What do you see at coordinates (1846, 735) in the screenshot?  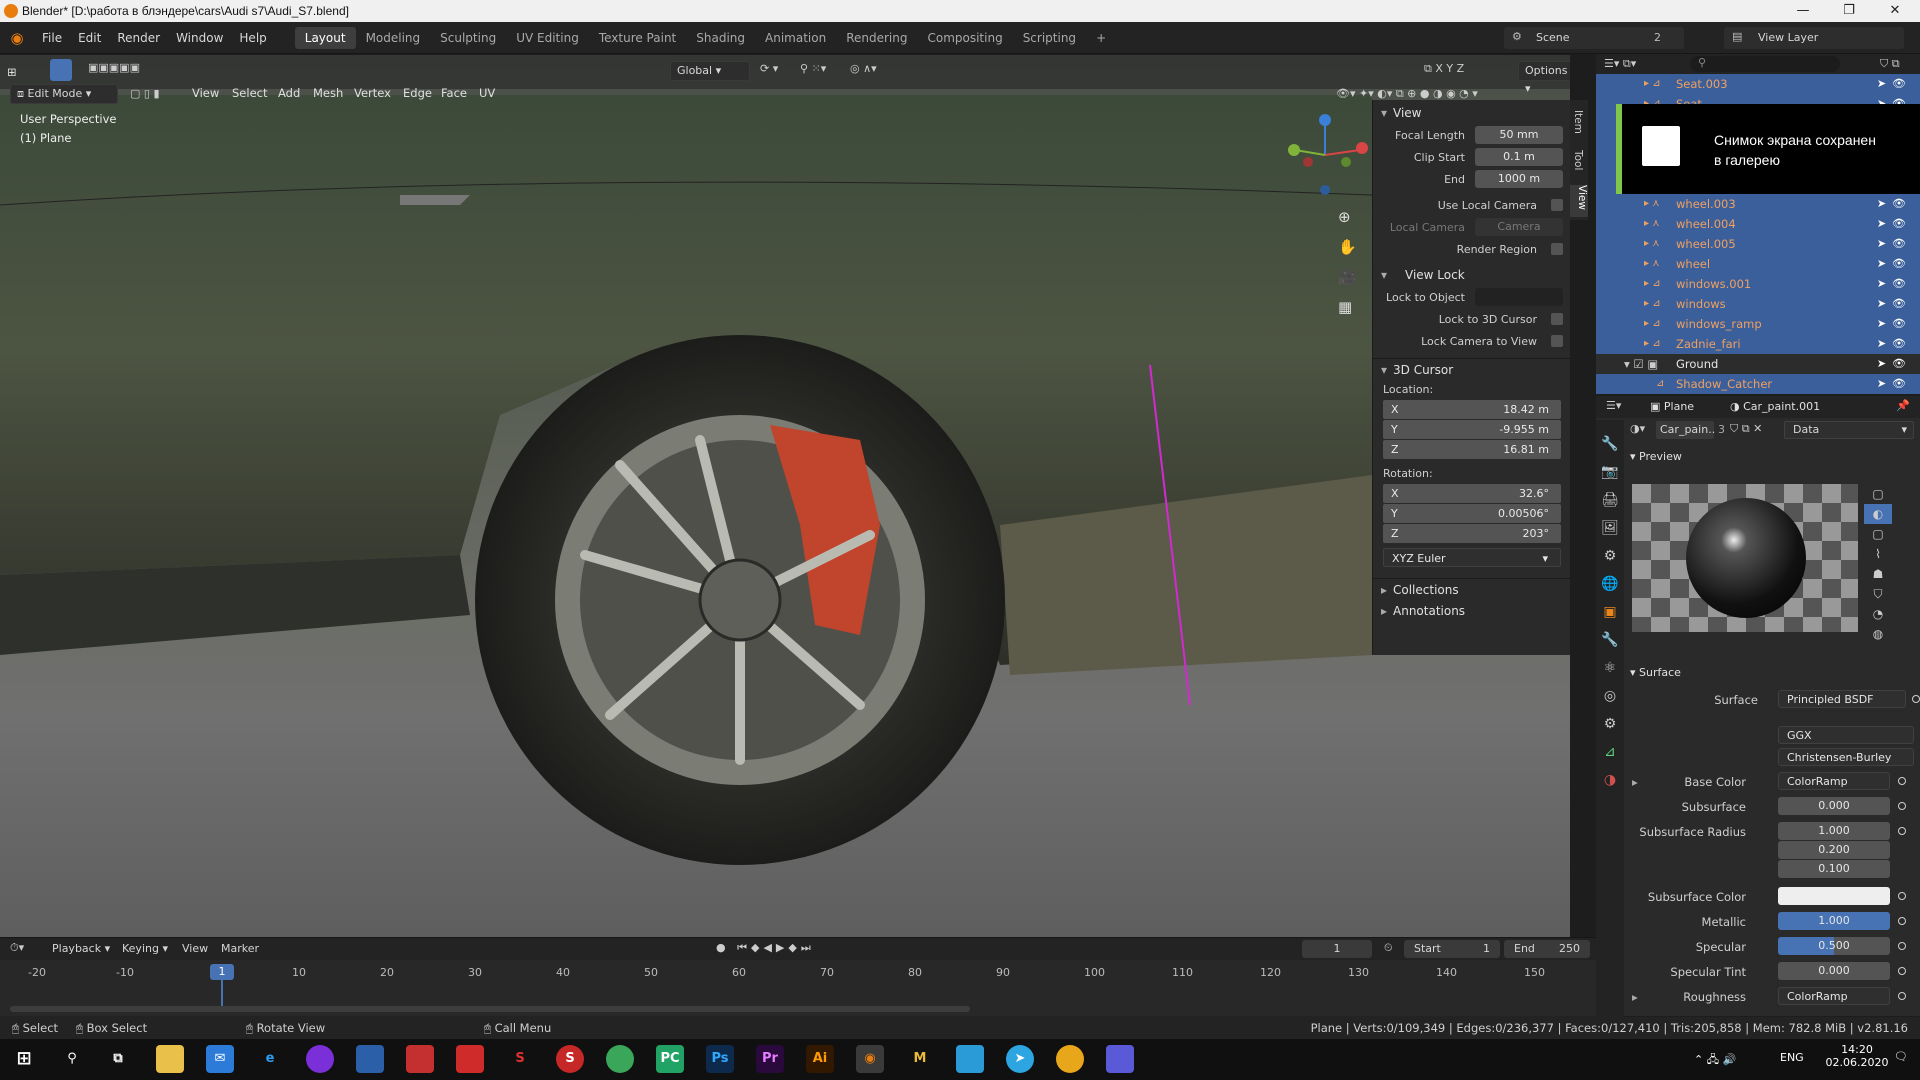 I see `distribution-dropdown: GGX` at bounding box center [1846, 735].